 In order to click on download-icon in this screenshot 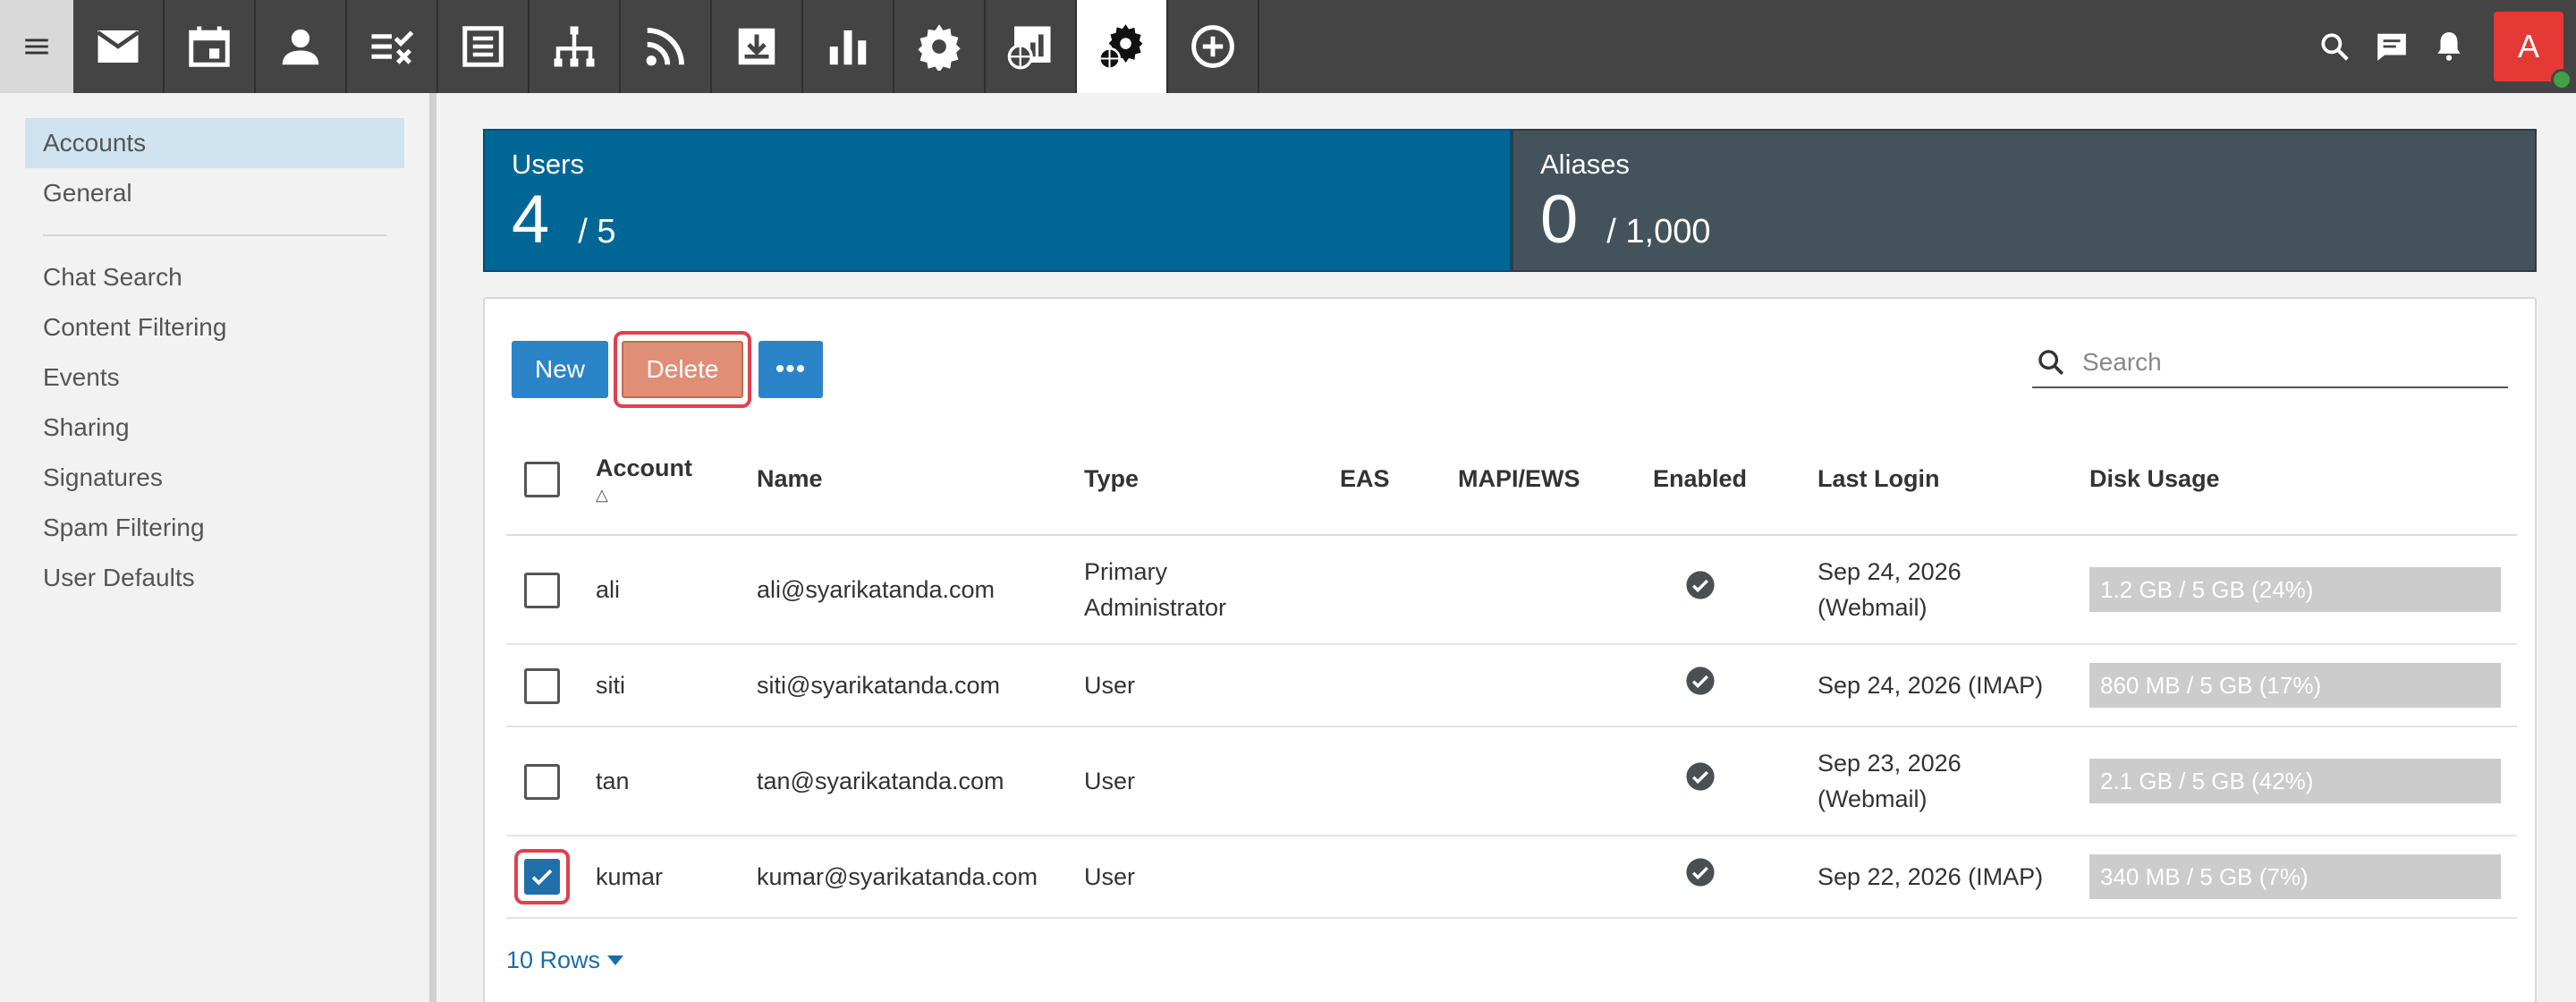, I will do `click(757, 46)`.